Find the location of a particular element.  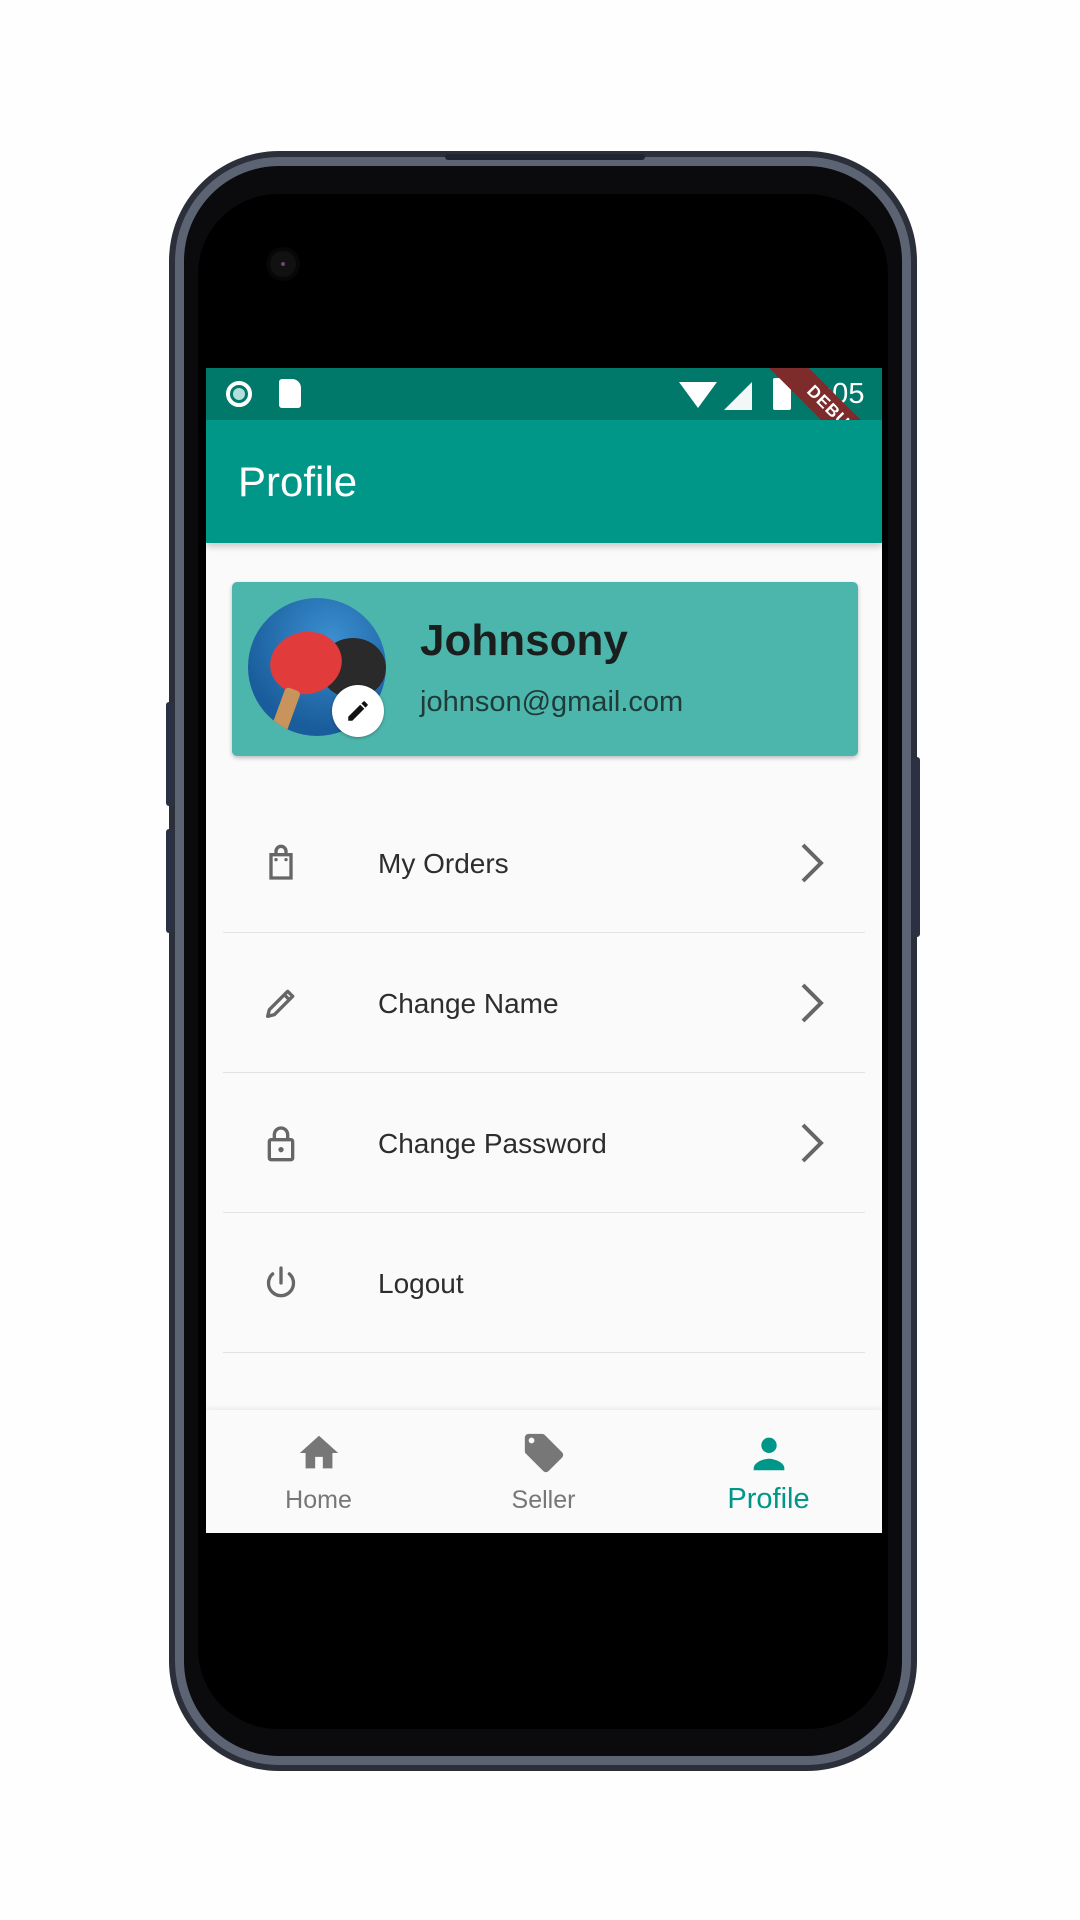

record-icon is located at coordinates (239, 394).